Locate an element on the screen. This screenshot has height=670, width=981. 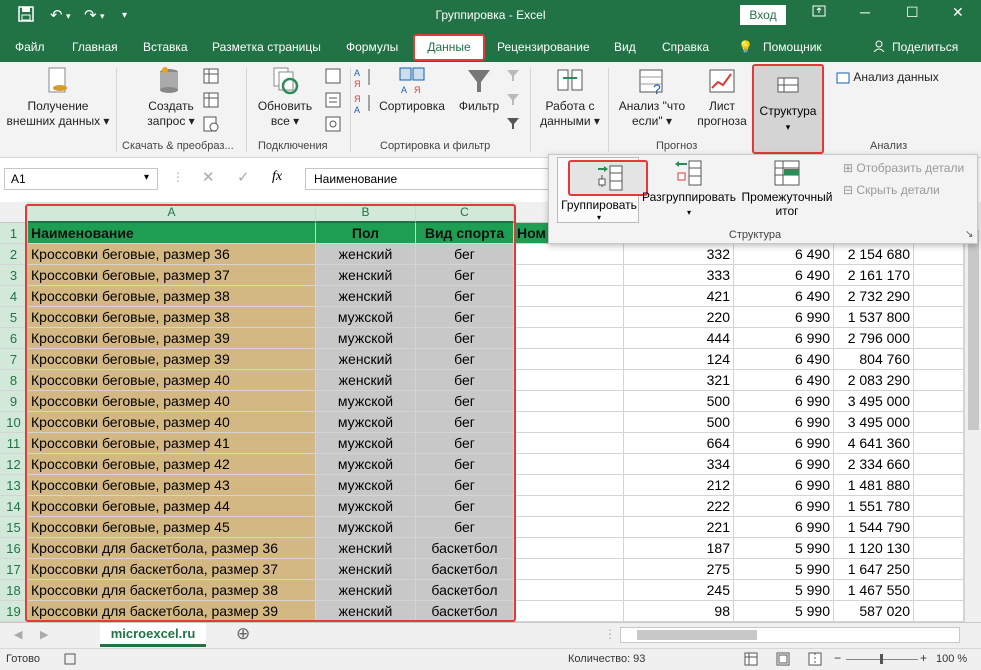
cell-quantity: 500 is located at coordinates (679, 401).